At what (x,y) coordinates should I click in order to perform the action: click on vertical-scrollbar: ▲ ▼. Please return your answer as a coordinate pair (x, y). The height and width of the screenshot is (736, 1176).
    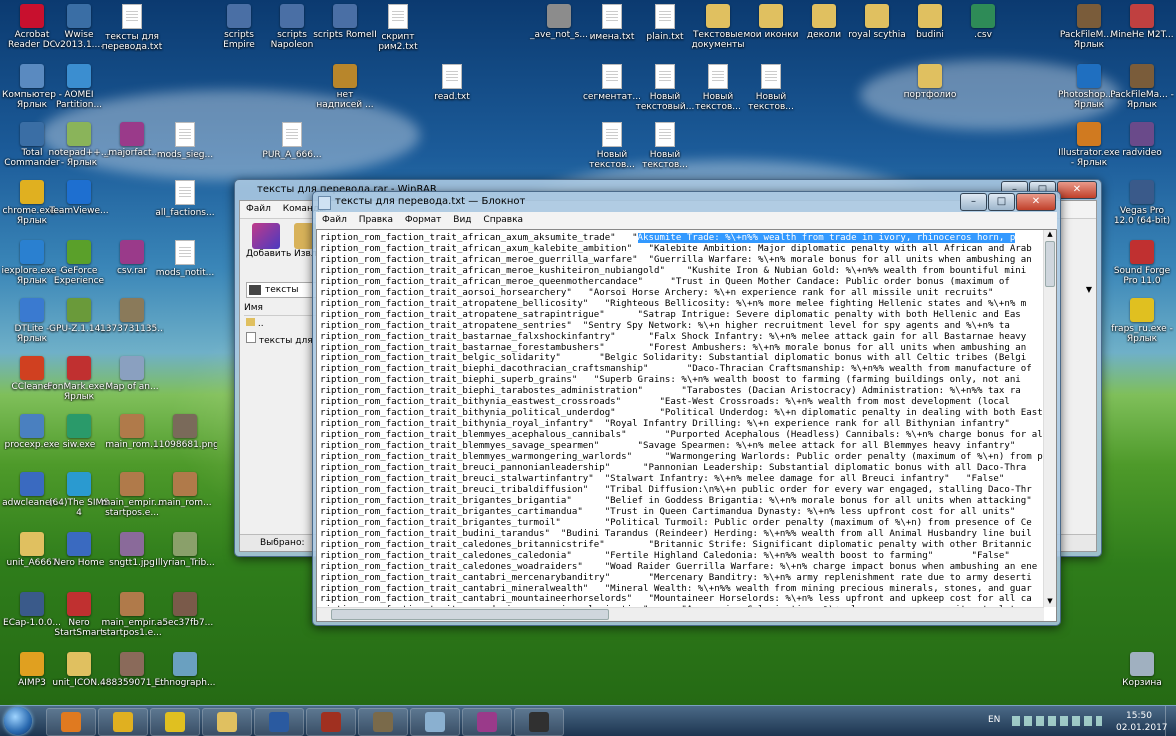
    Looking at the image, I should click on (1049, 418).